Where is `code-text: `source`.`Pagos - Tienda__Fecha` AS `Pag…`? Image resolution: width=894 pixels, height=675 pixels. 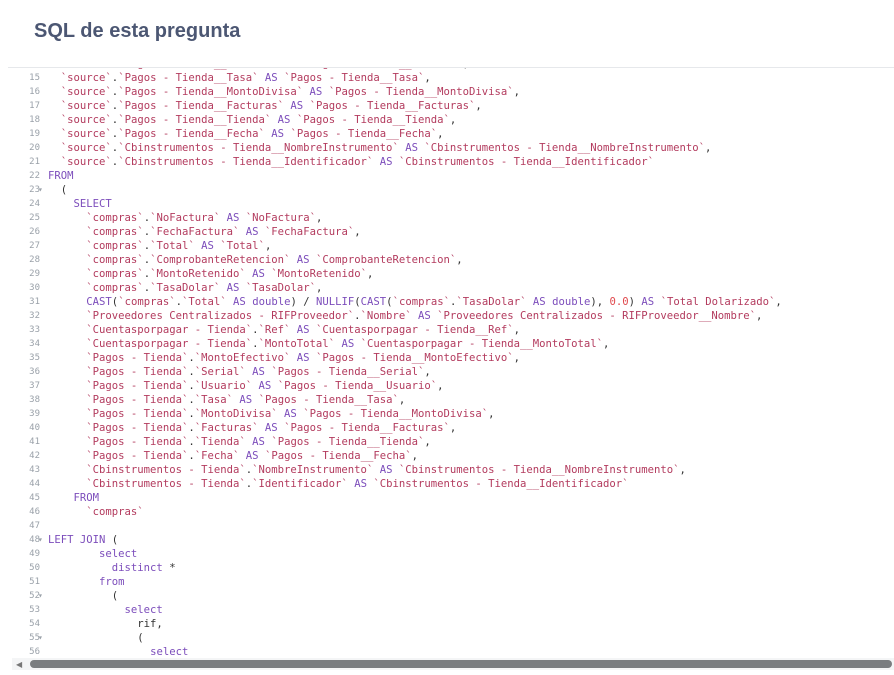 code-text: `source`.`Pagos - Tienda__Fecha` AS `Pag… is located at coordinates (252, 134).